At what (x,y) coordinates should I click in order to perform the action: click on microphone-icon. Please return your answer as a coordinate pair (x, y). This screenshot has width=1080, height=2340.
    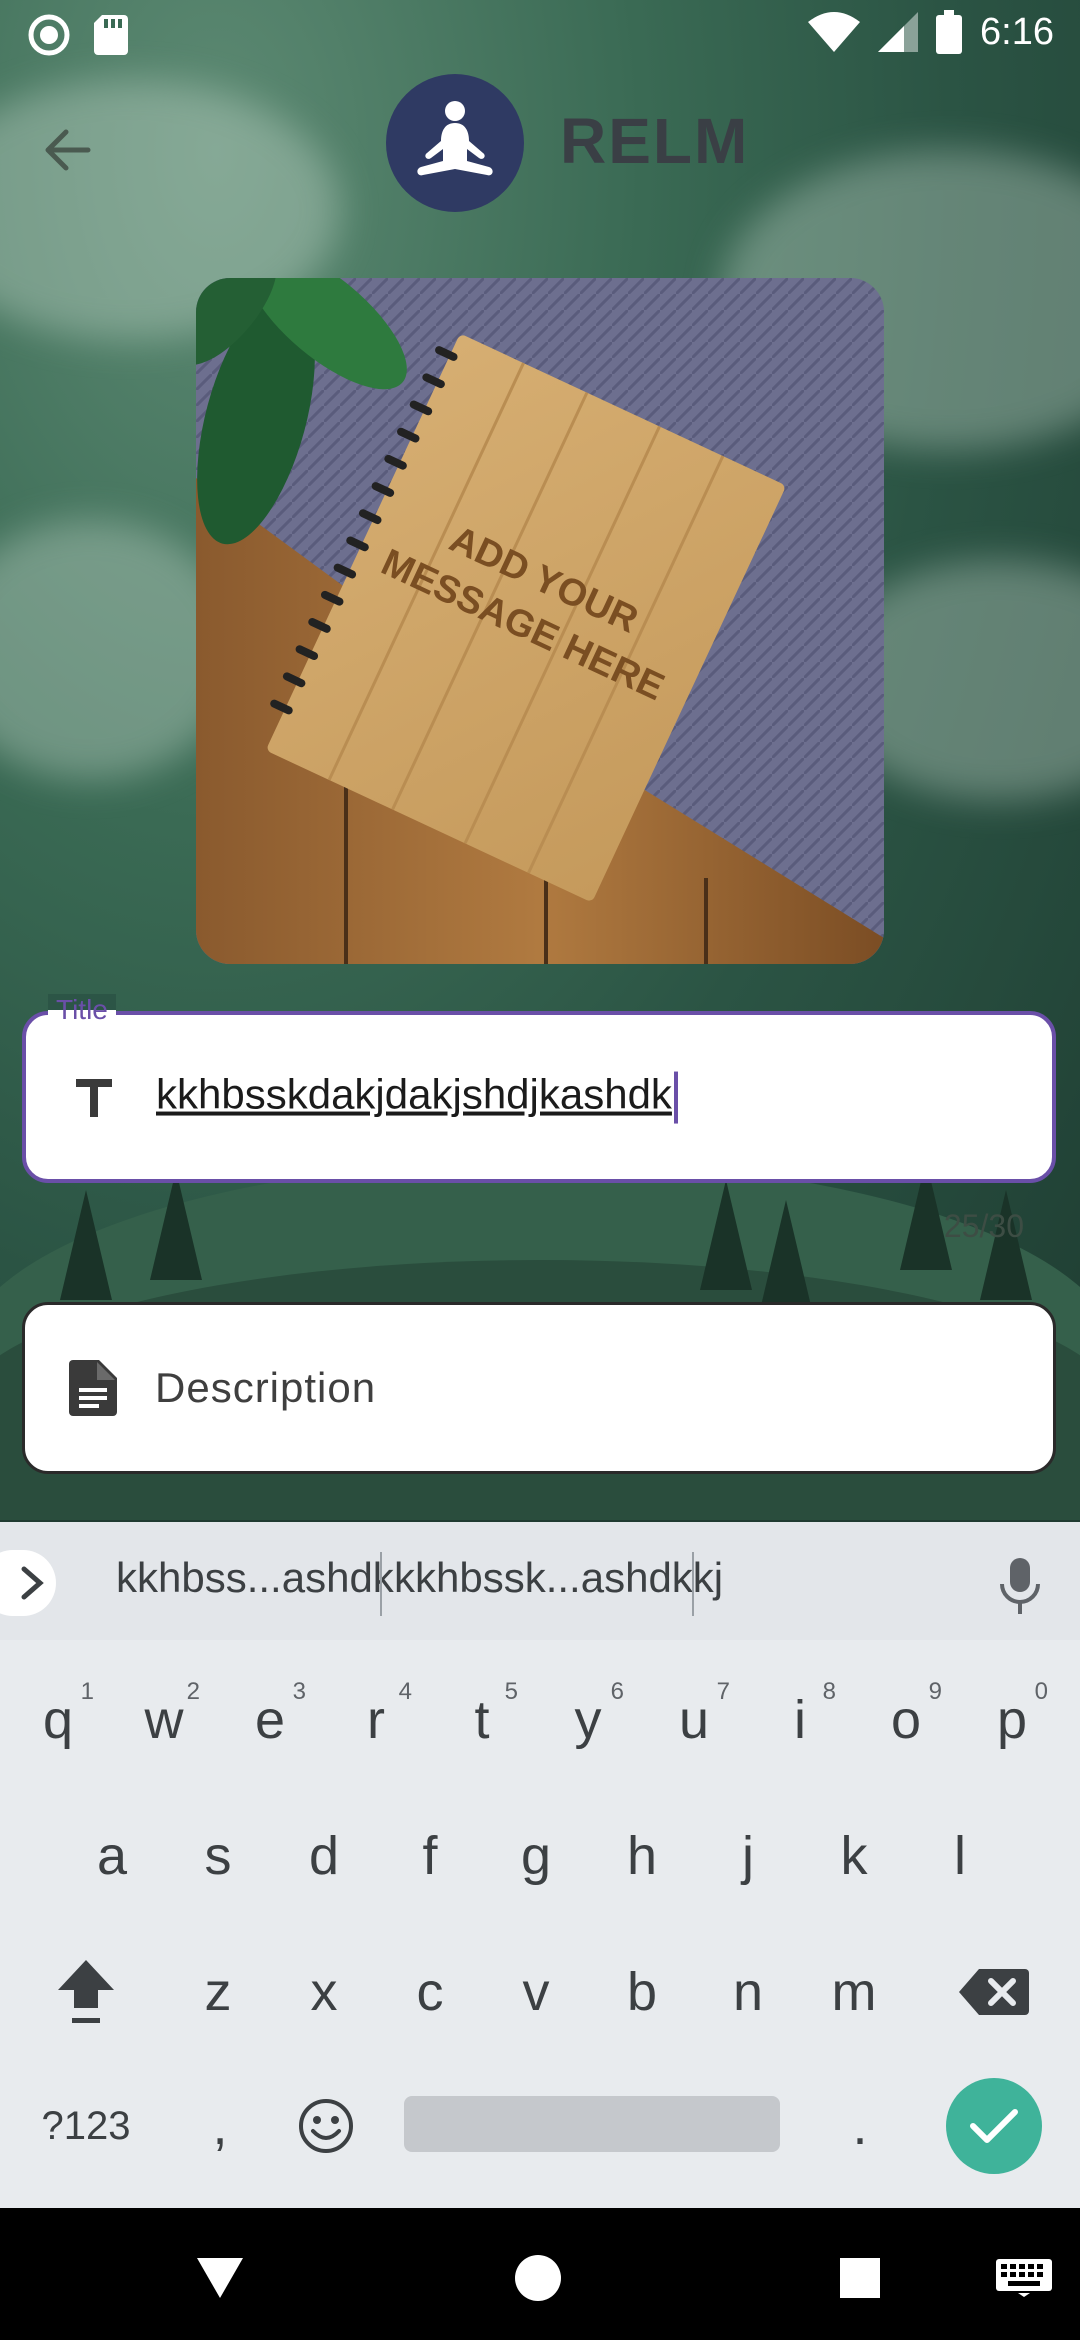
    Looking at the image, I should click on (1020, 1586).